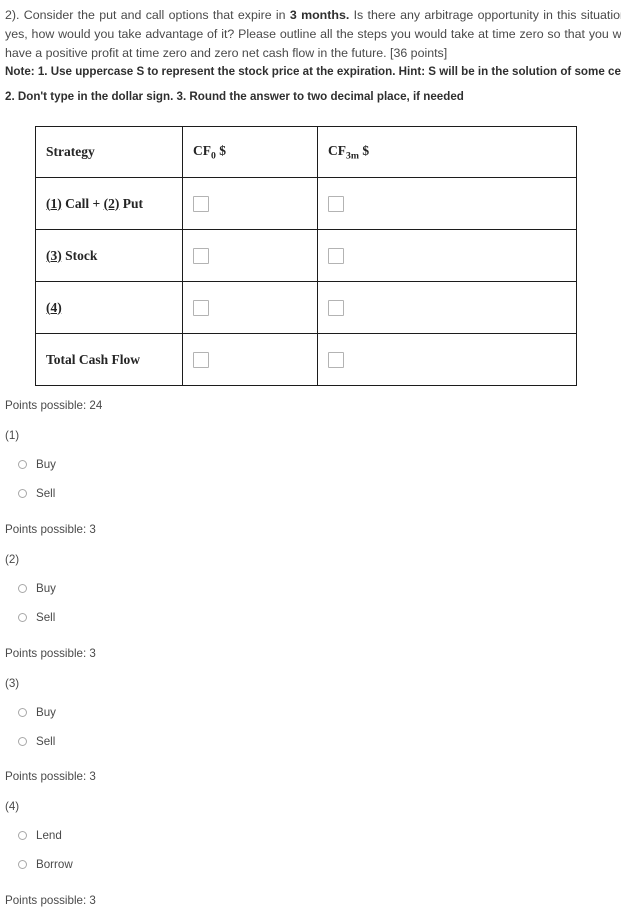 The height and width of the screenshot is (912, 621). I want to click on answer-cell-cf0-row1, so click(250, 203).